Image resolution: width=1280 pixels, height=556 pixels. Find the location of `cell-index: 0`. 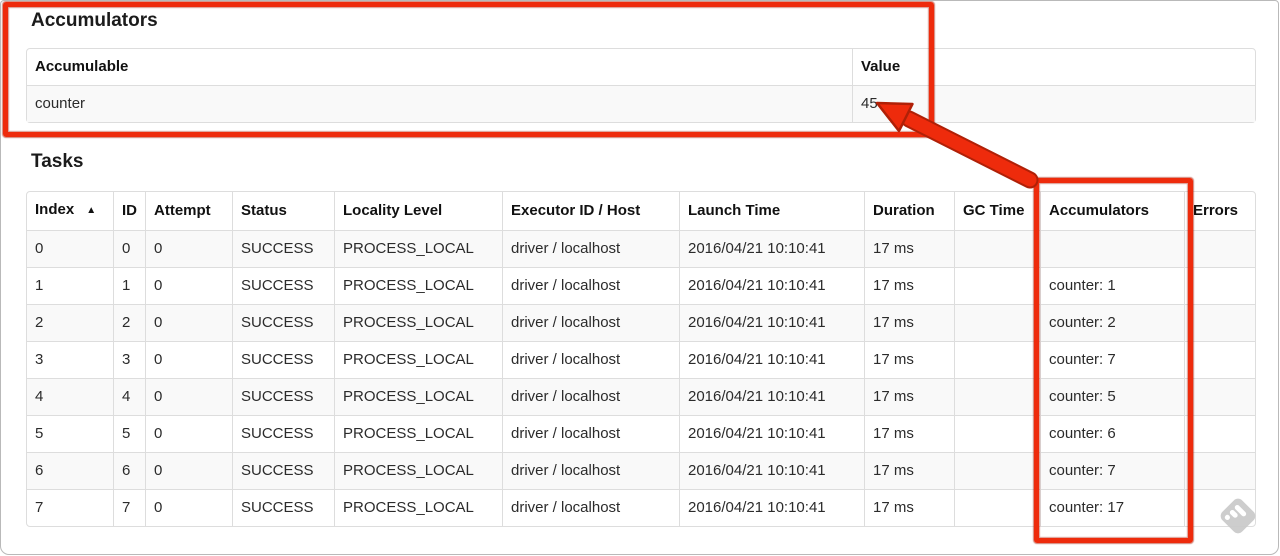

cell-index: 0 is located at coordinates (70, 248).